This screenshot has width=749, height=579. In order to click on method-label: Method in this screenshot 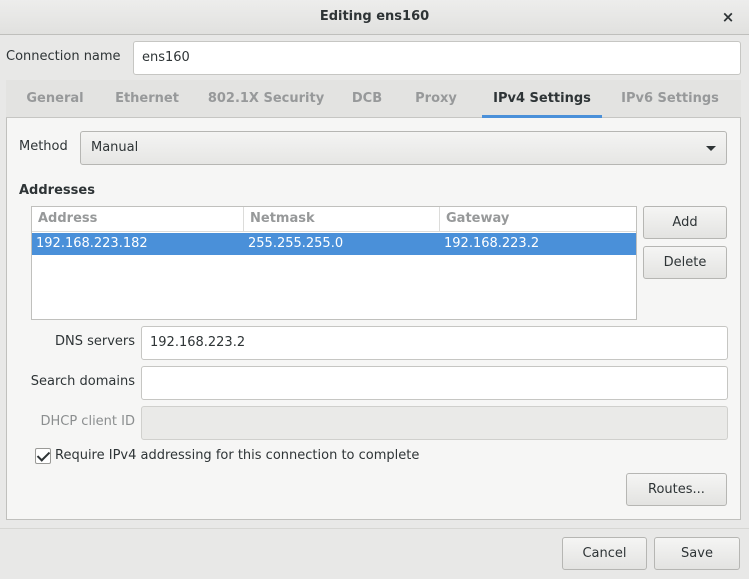, I will do `click(43, 146)`.